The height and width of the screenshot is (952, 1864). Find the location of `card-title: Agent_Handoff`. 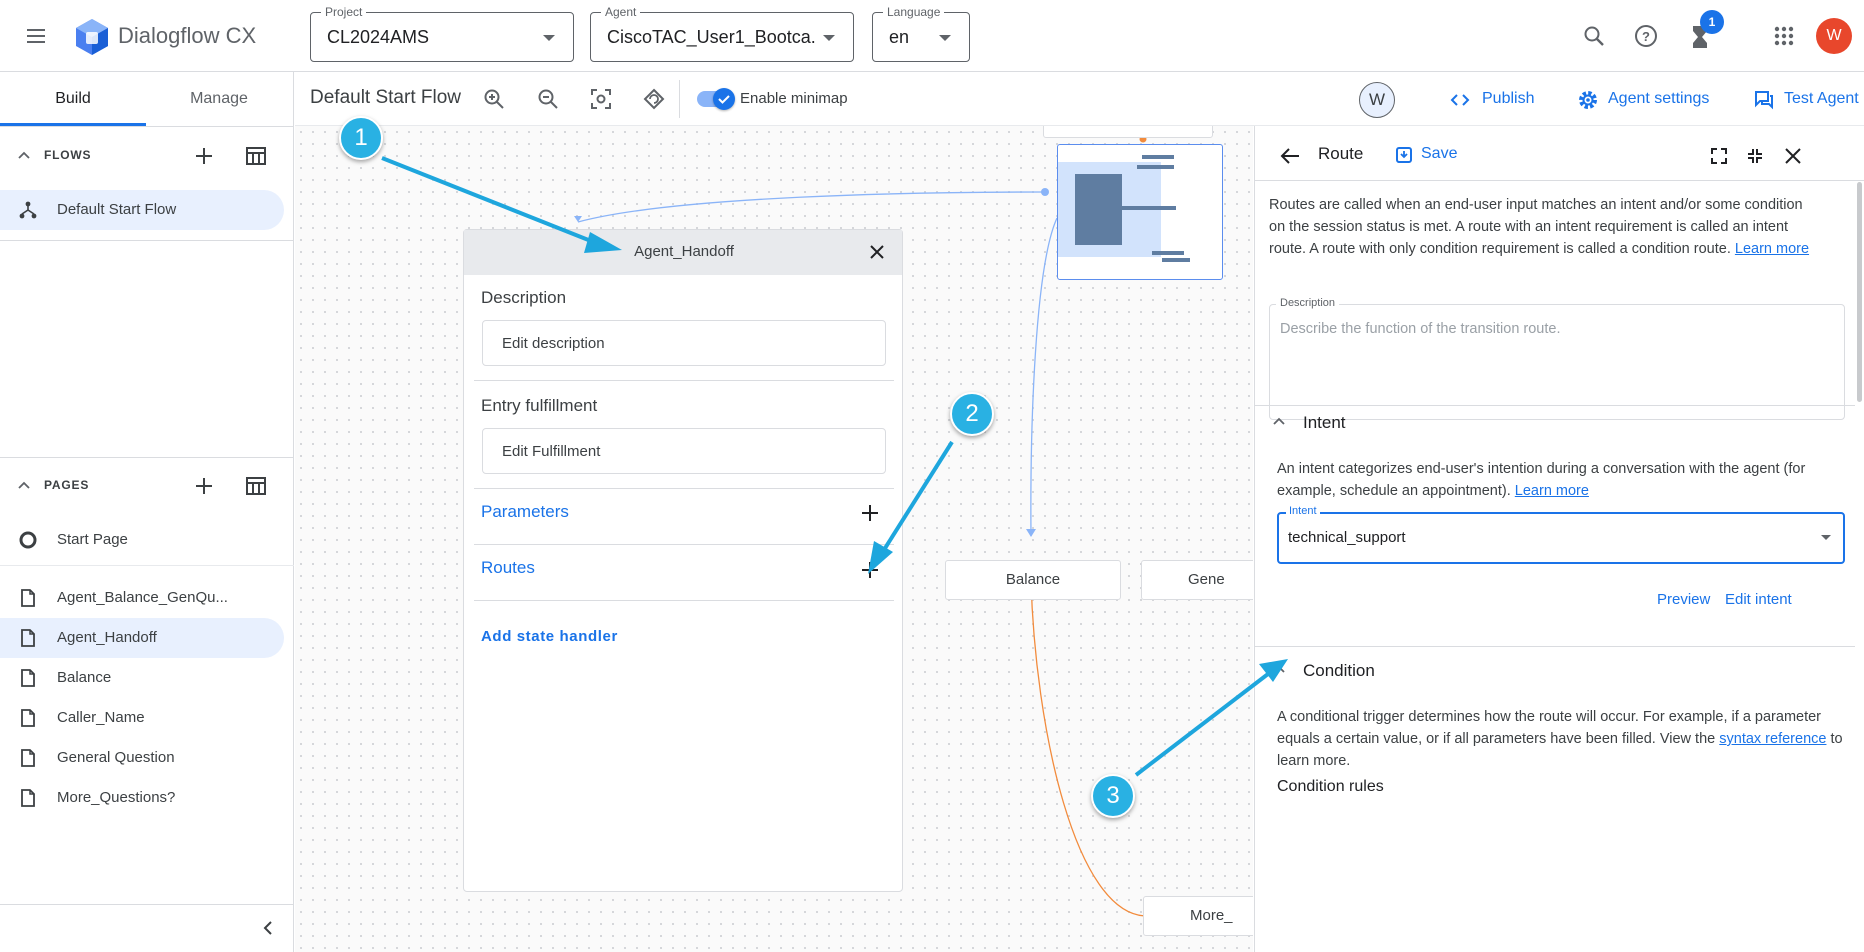

card-title: Agent_Handoff is located at coordinates (684, 251).